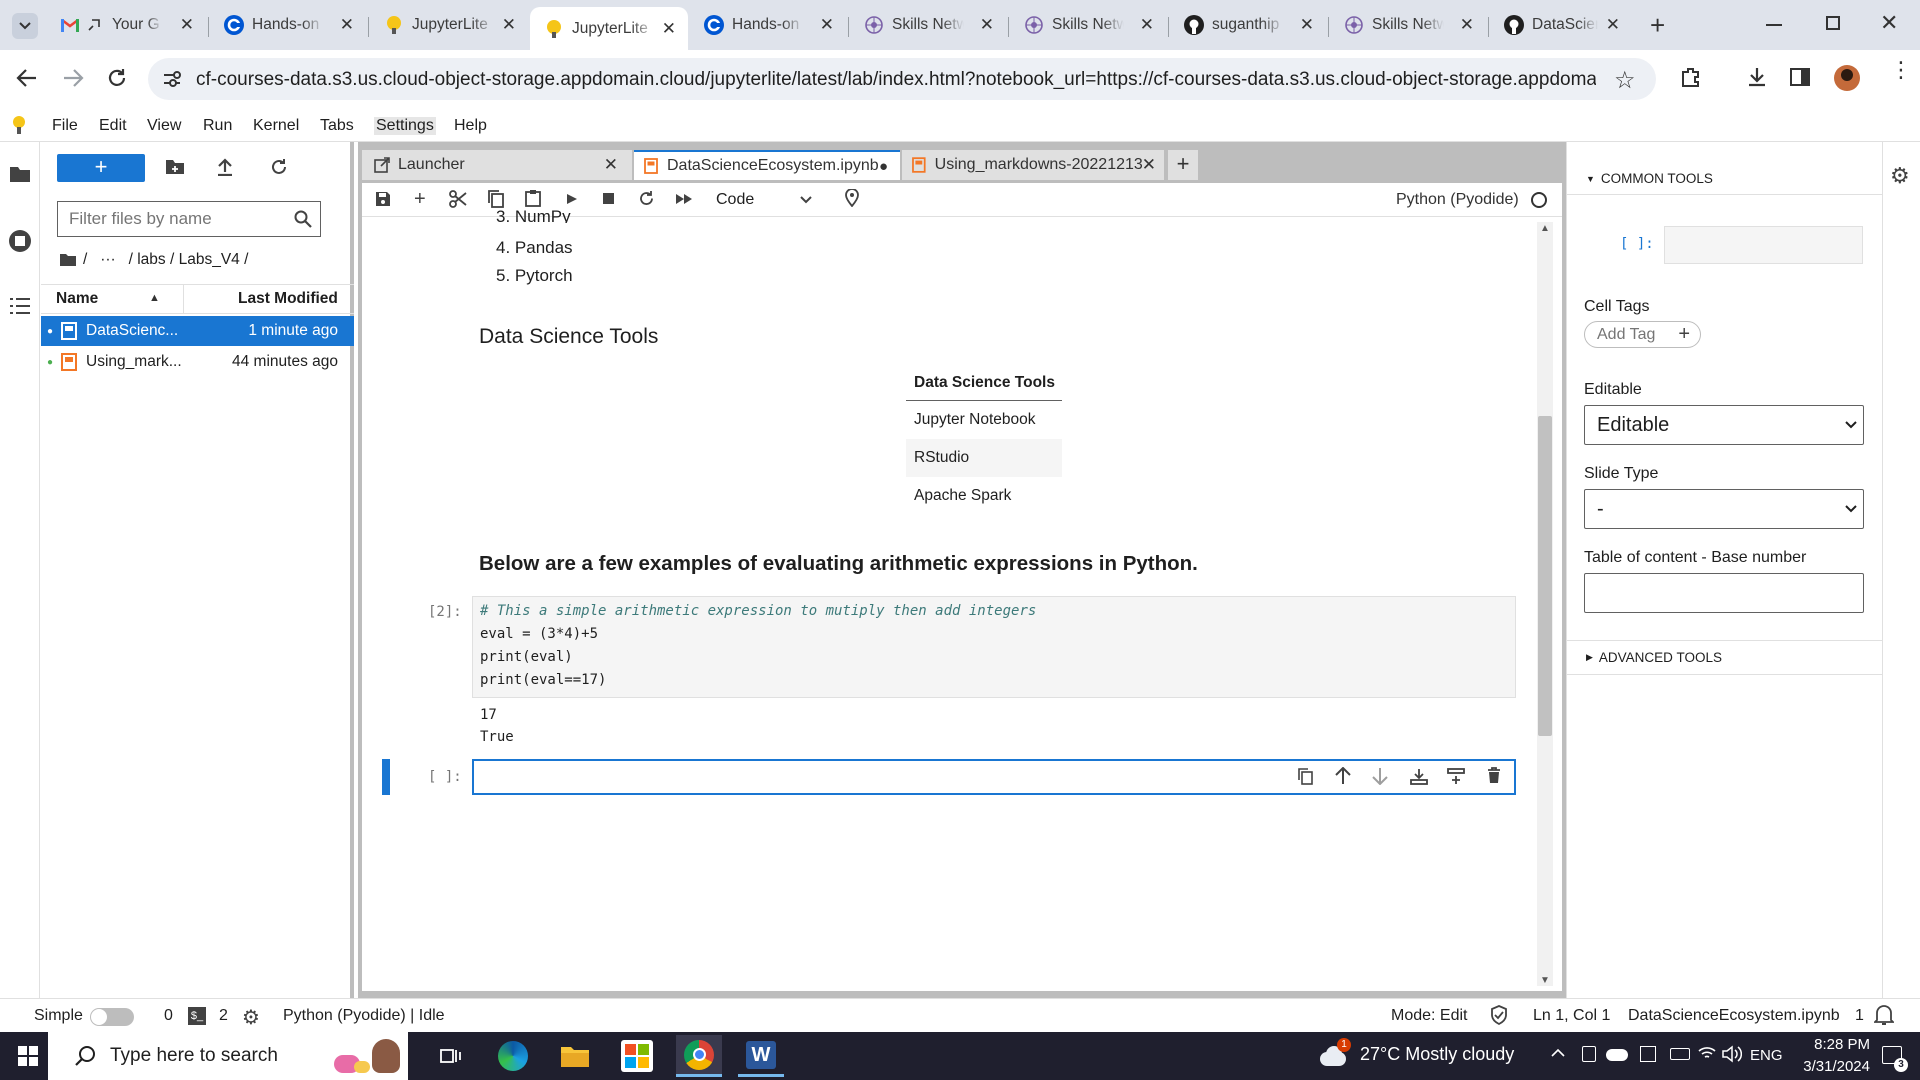  What do you see at coordinates (1408, 25) in the screenshot?
I see `browser-tab-skills-network-3: Skills Netw ✕` at bounding box center [1408, 25].